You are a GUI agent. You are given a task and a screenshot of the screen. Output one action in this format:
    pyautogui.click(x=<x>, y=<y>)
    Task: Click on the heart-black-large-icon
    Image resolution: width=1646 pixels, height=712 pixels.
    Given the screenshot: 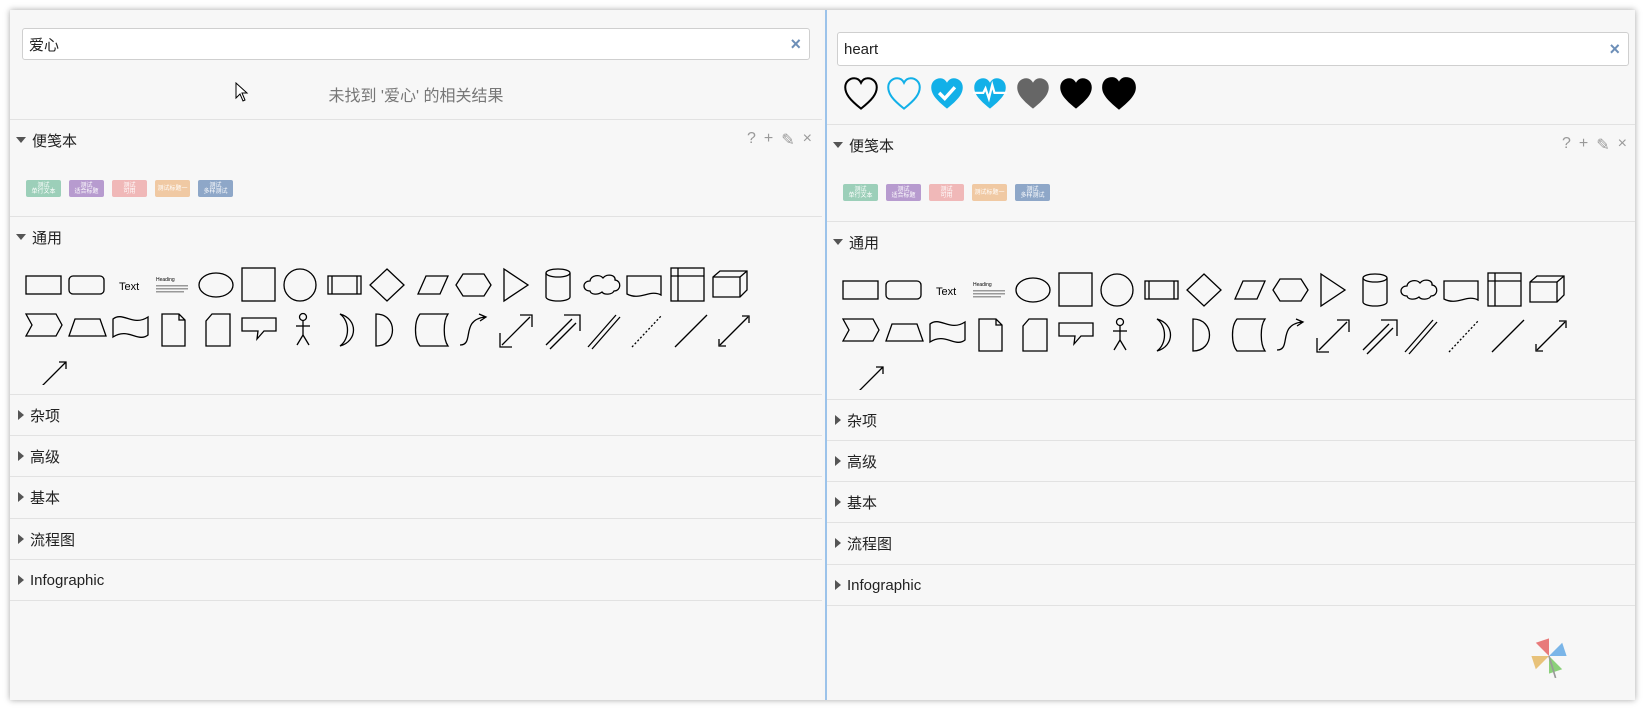 What is the action you would take?
    pyautogui.click(x=1119, y=94)
    